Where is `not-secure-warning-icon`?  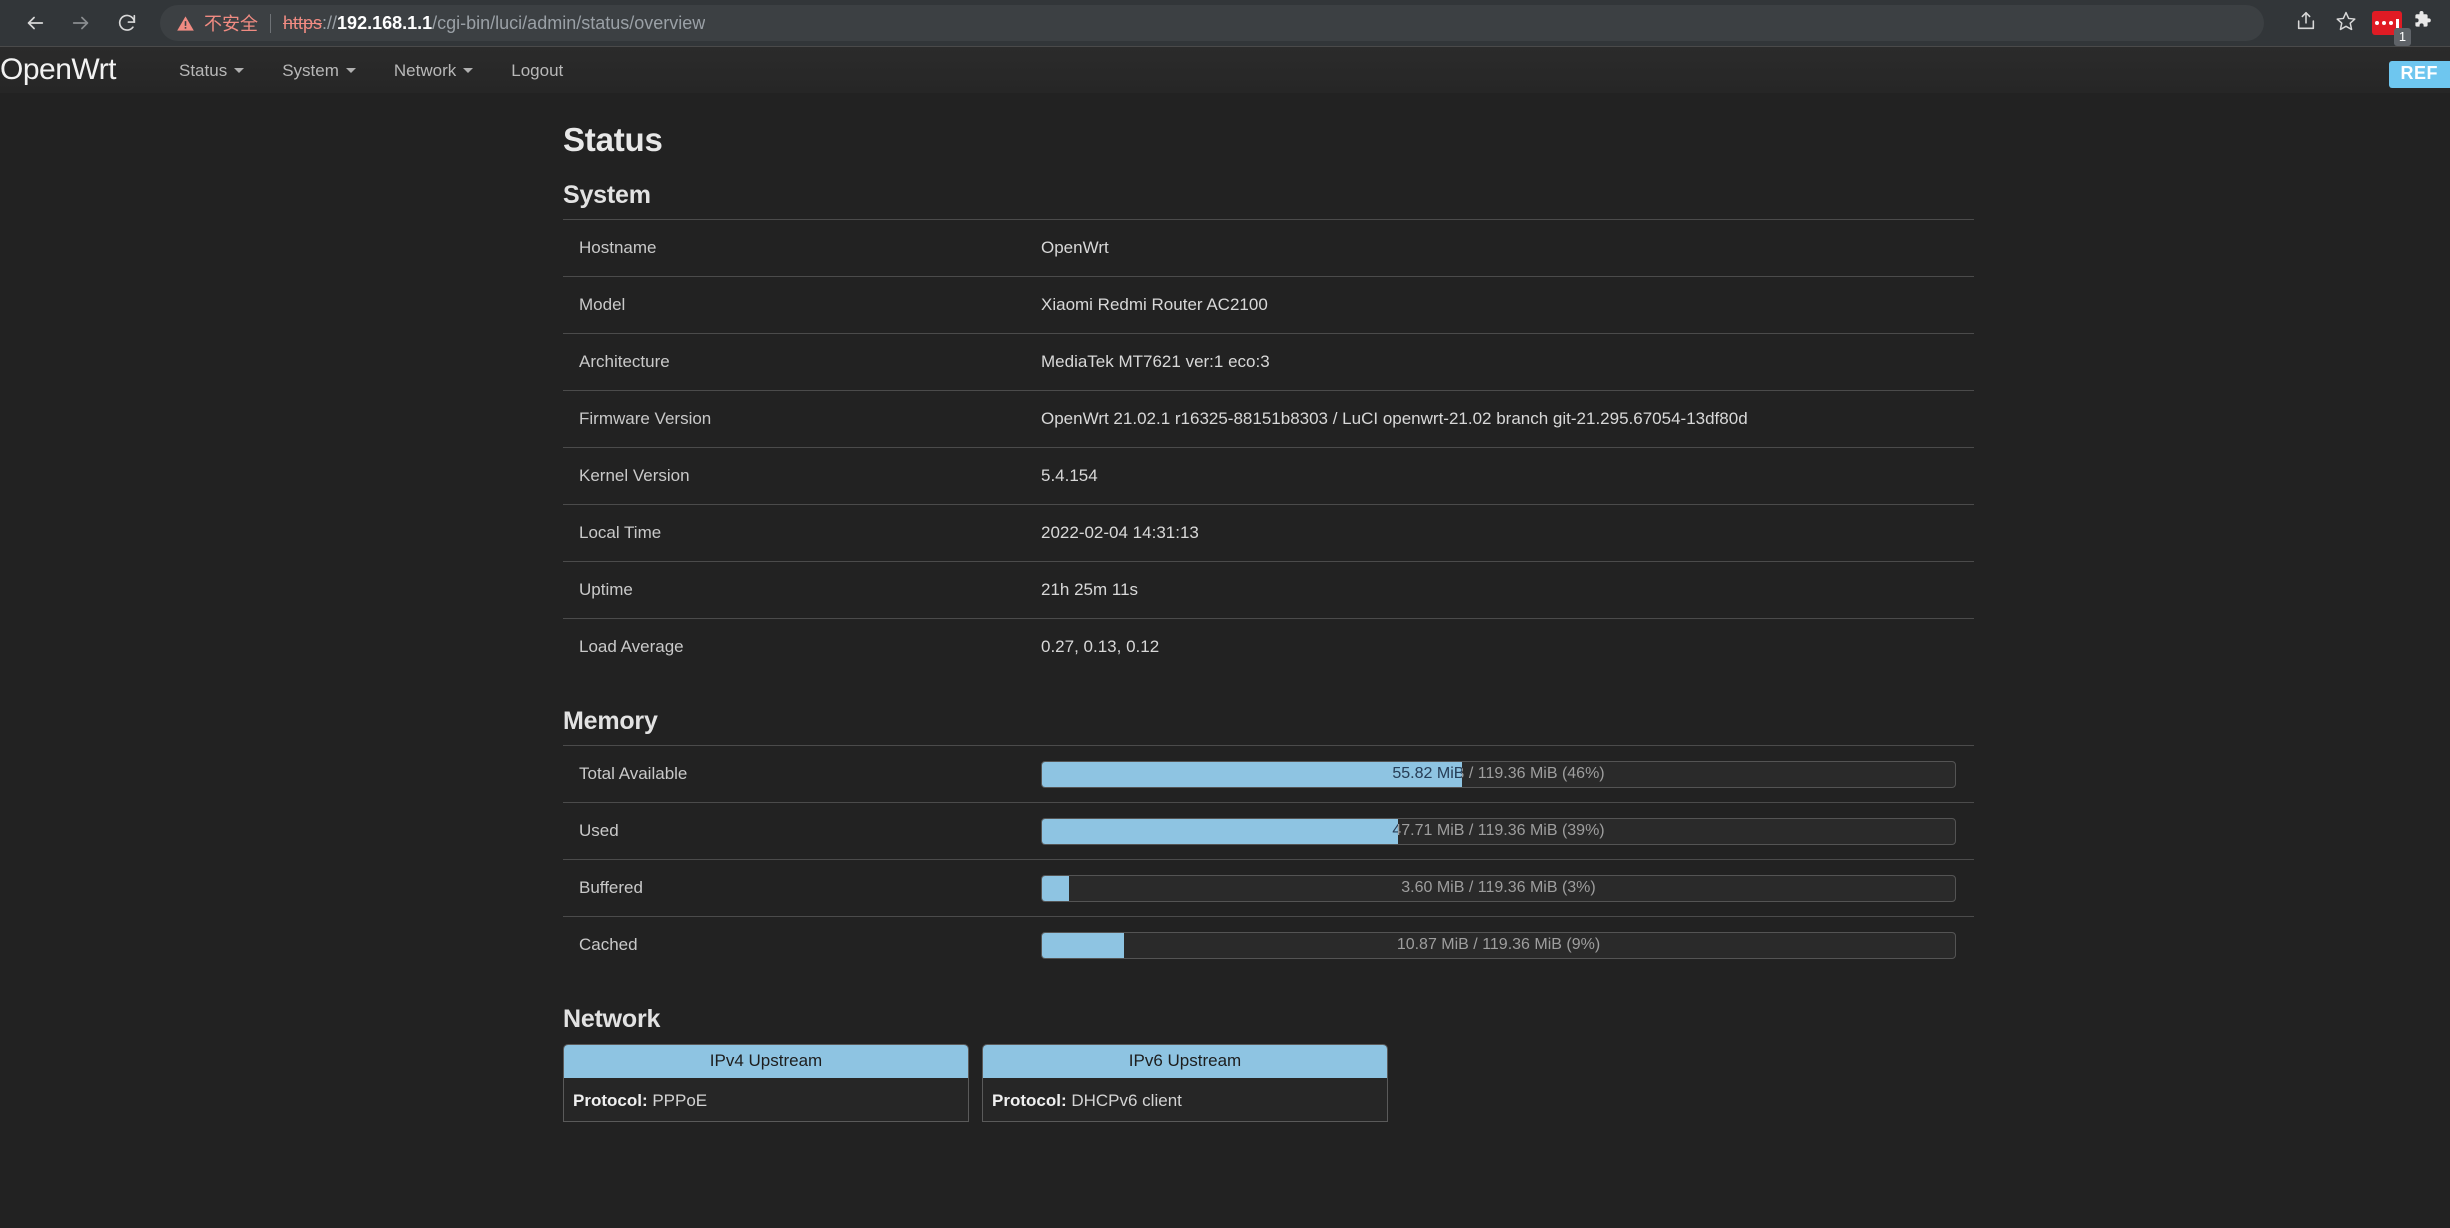
not-secure-warning-icon is located at coordinates (185, 23).